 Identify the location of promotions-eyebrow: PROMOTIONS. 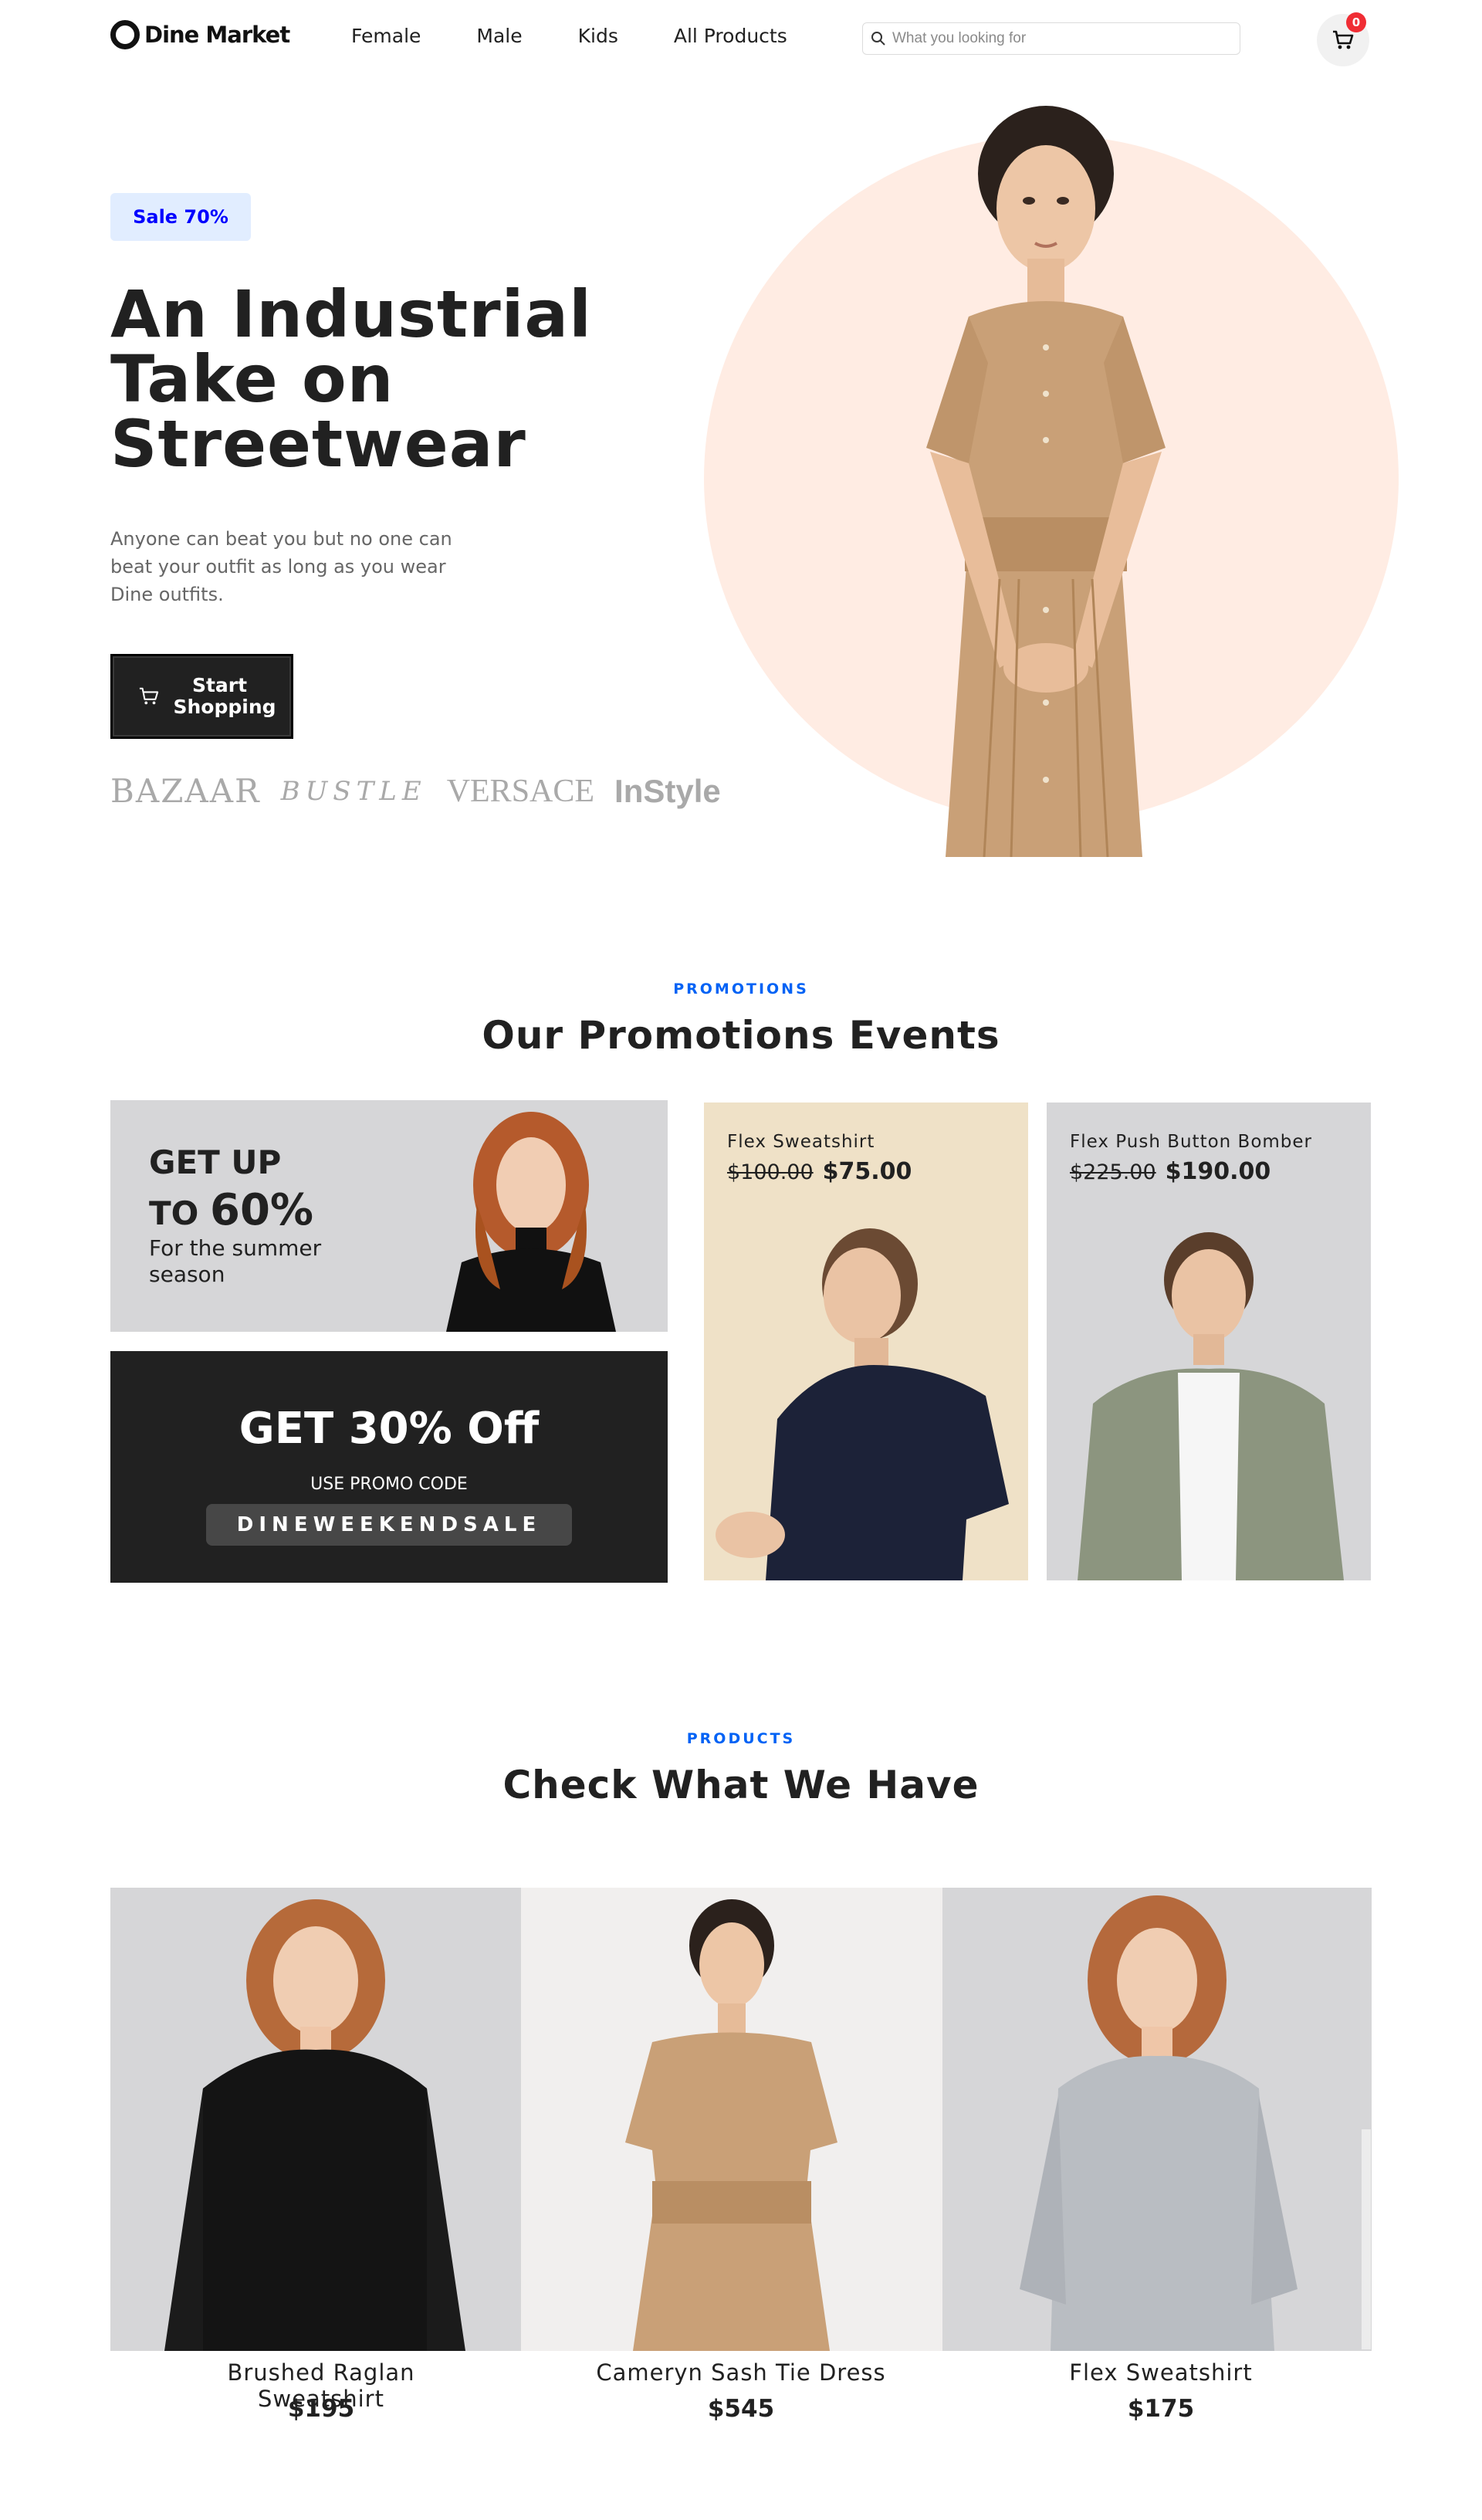
(741, 990).